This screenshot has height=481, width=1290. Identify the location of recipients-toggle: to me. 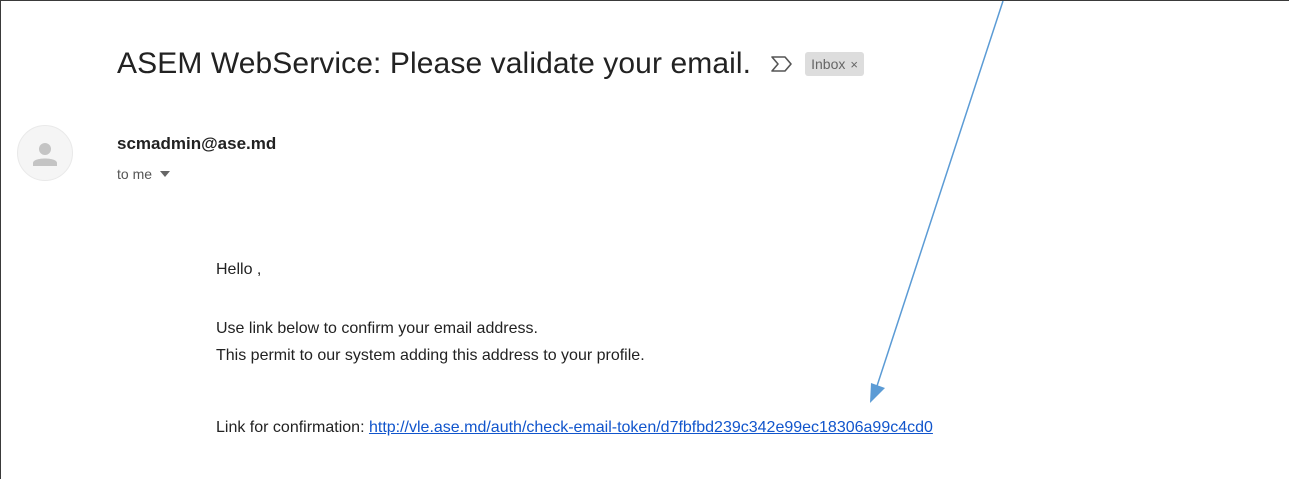
(144, 174).